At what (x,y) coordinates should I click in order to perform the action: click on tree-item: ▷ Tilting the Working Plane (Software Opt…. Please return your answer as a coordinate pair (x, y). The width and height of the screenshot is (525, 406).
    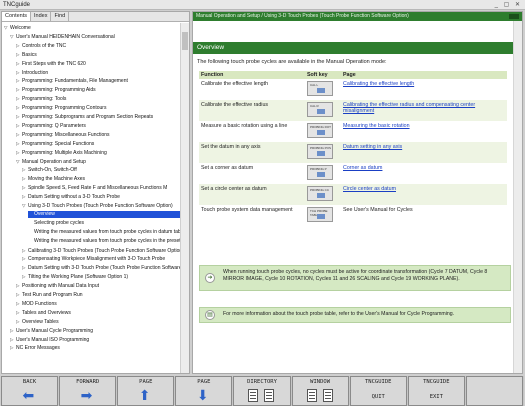
    Looking at the image, I should click on (101, 277).